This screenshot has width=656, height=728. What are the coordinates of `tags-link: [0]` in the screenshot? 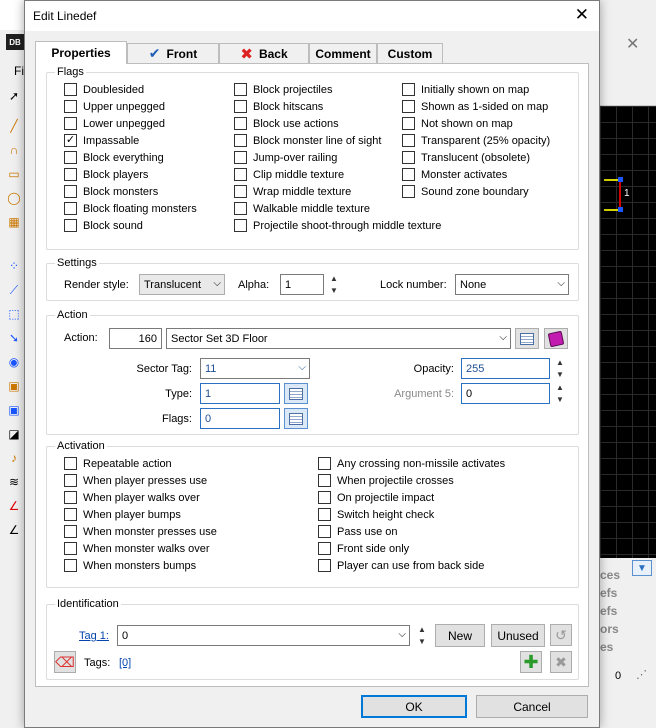 It's located at (125, 663).